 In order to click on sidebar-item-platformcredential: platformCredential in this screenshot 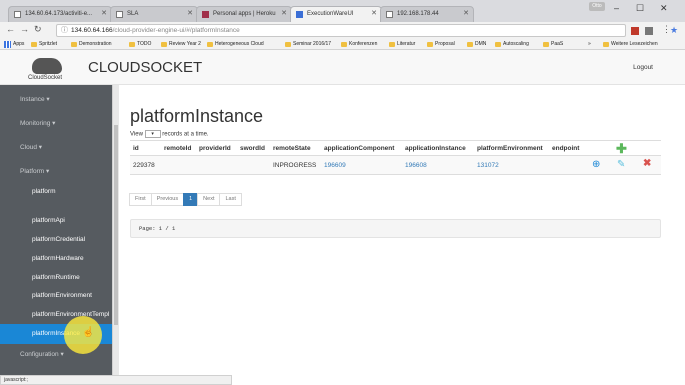, I will do `click(56, 240)`.